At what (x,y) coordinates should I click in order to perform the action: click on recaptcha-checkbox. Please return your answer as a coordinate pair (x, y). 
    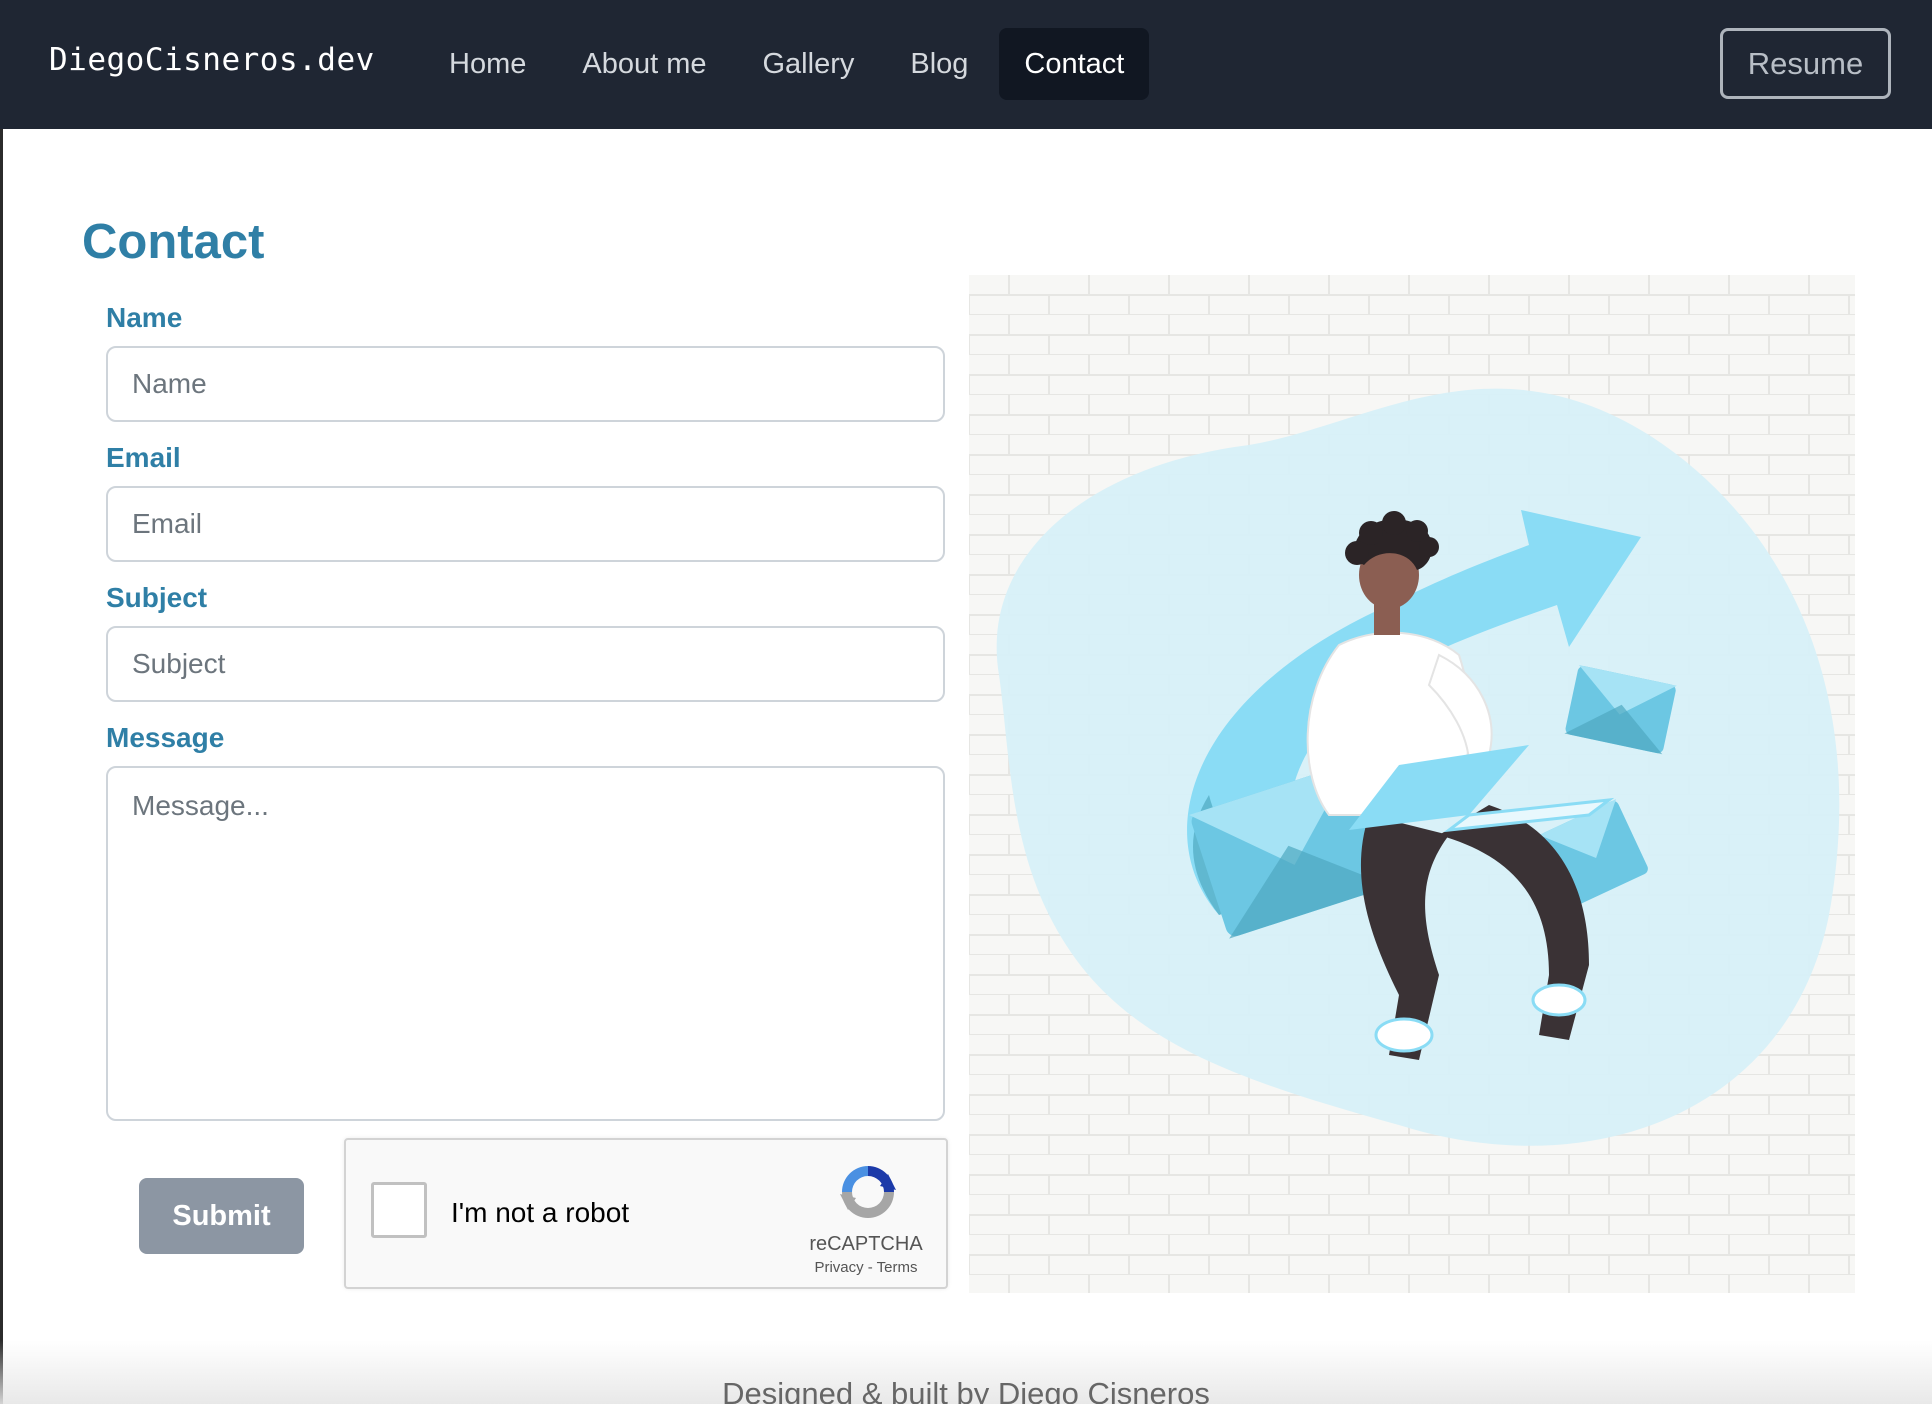
    Looking at the image, I should click on (399, 1210).